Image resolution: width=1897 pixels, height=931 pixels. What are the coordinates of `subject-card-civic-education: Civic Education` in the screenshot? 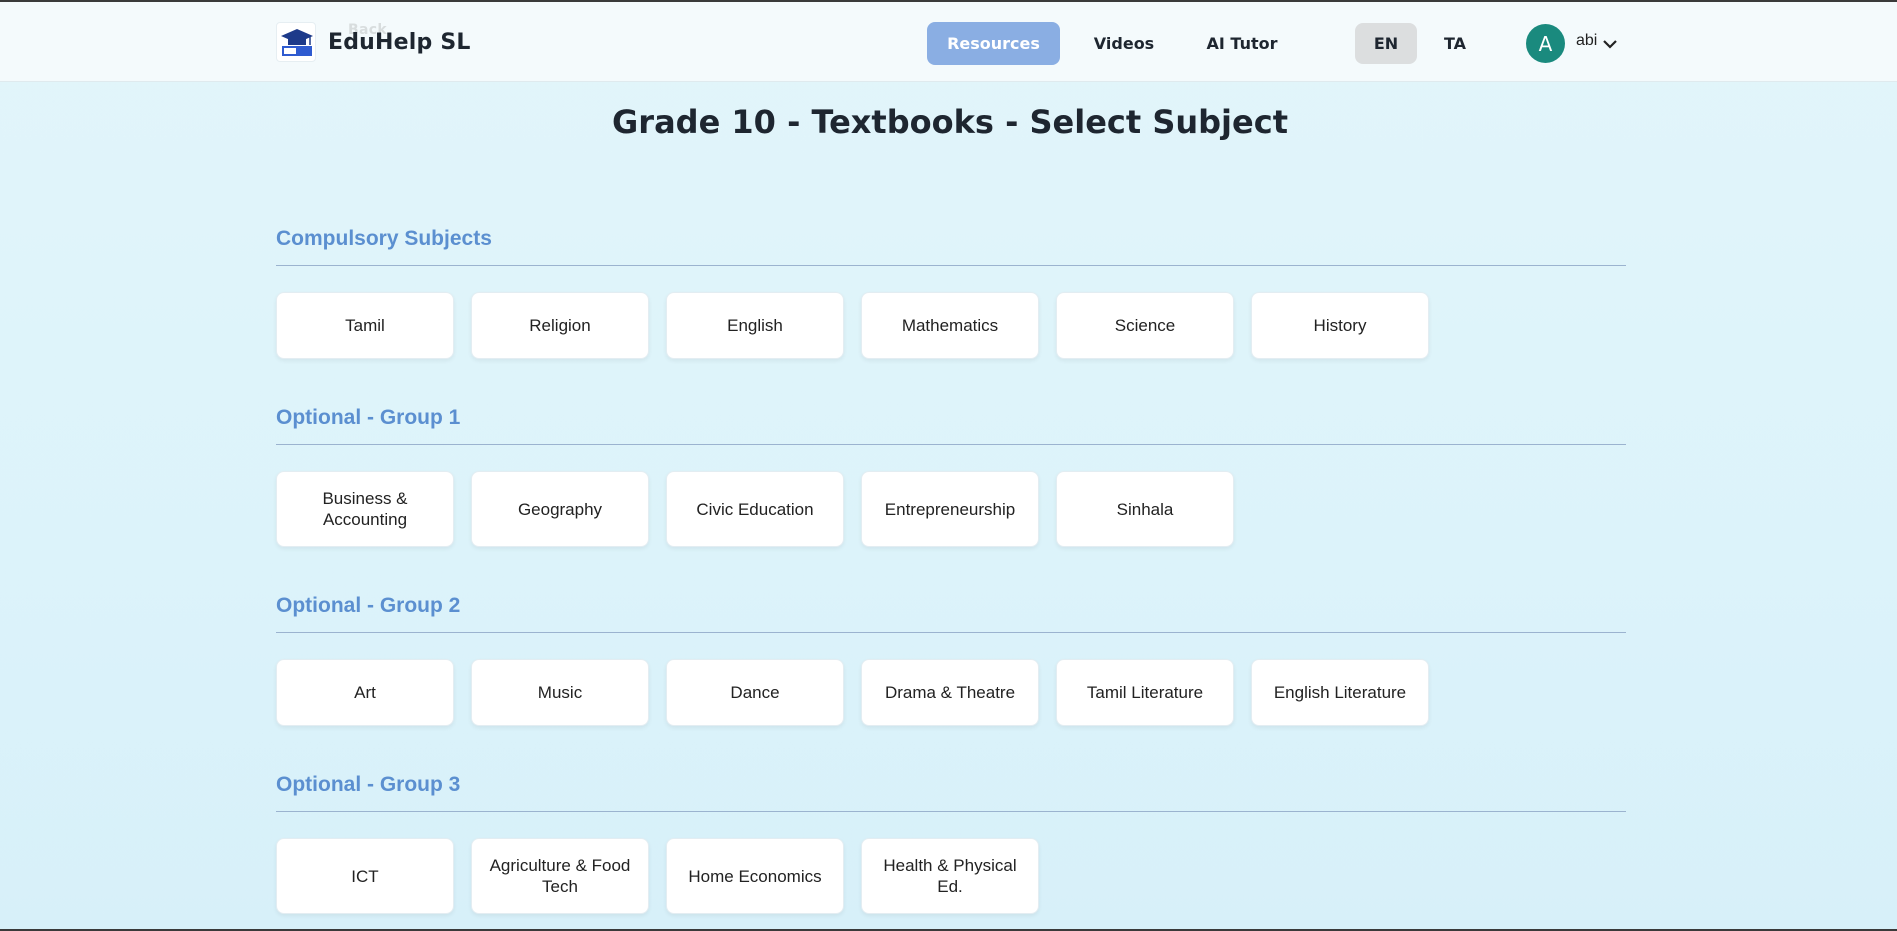 It's located at (755, 509).